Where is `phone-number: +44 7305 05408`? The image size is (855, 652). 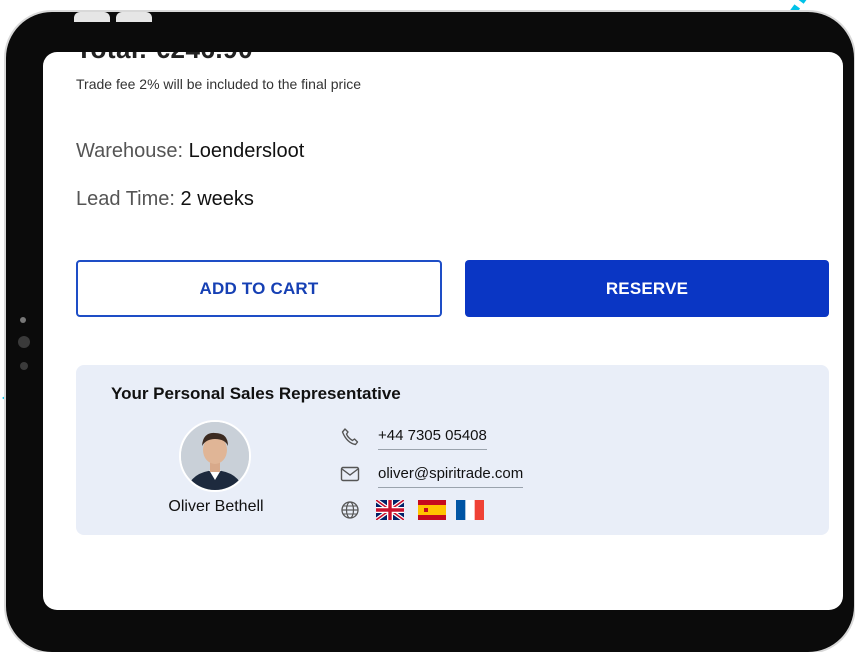 phone-number: +44 7305 05408 is located at coordinates (432, 438).